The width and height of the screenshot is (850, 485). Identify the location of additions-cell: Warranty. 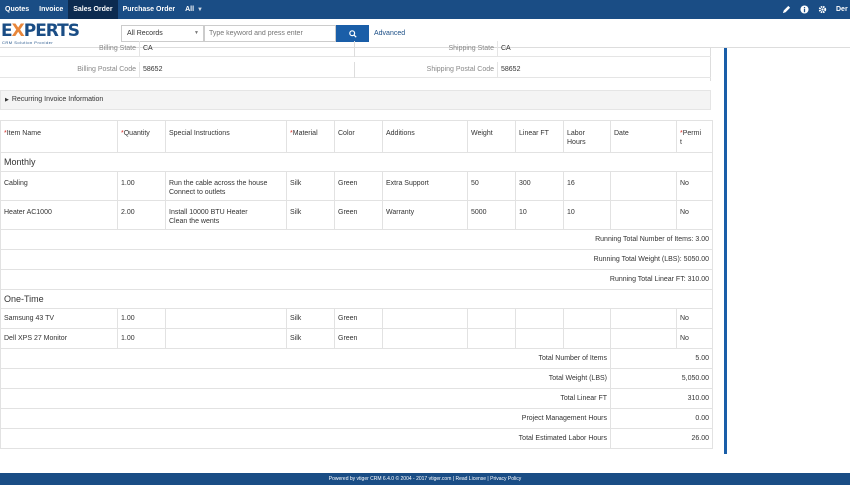
(425, 215).